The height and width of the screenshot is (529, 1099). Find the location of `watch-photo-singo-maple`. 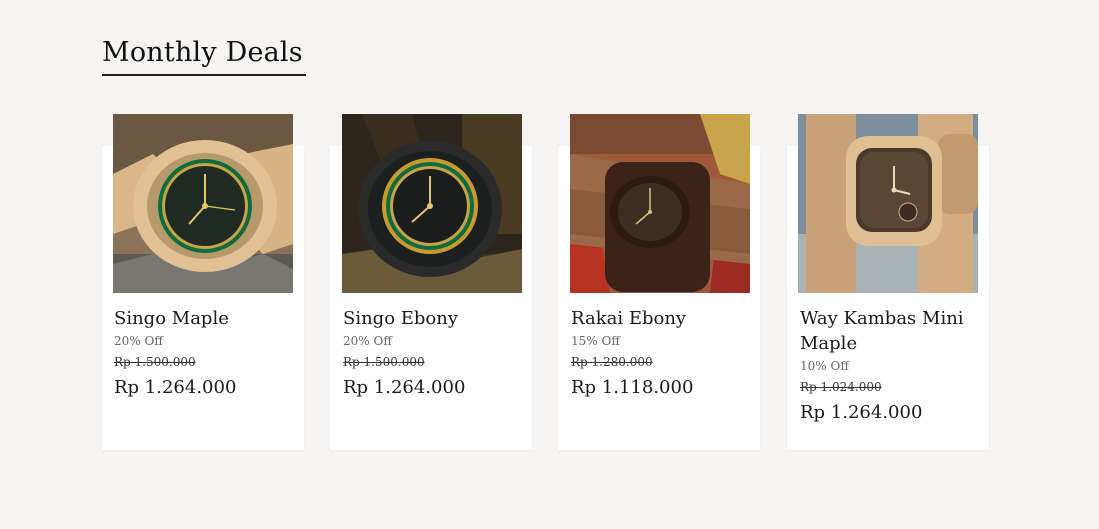

watch-photo-singo-maple is located at coordinates (203, 203).